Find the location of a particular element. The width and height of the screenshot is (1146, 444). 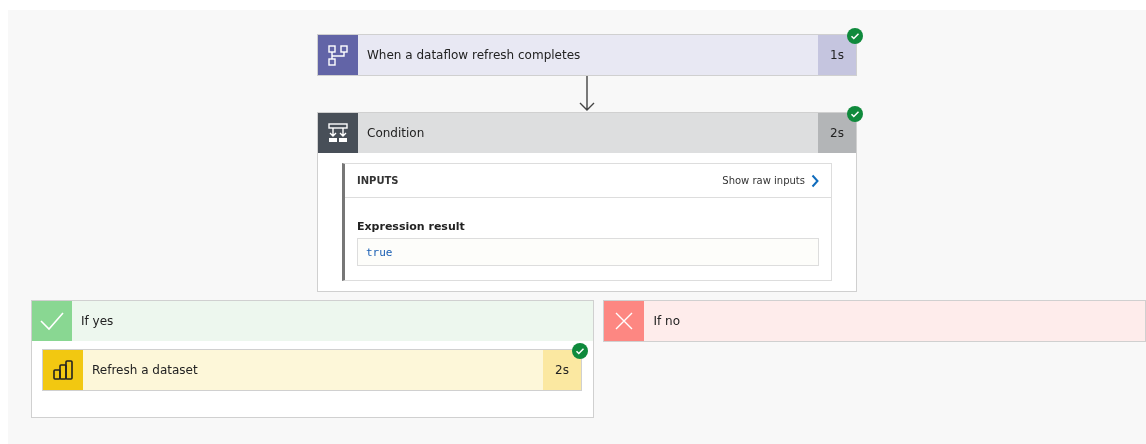

branch-title: If no is located at coordinates (666, 321).